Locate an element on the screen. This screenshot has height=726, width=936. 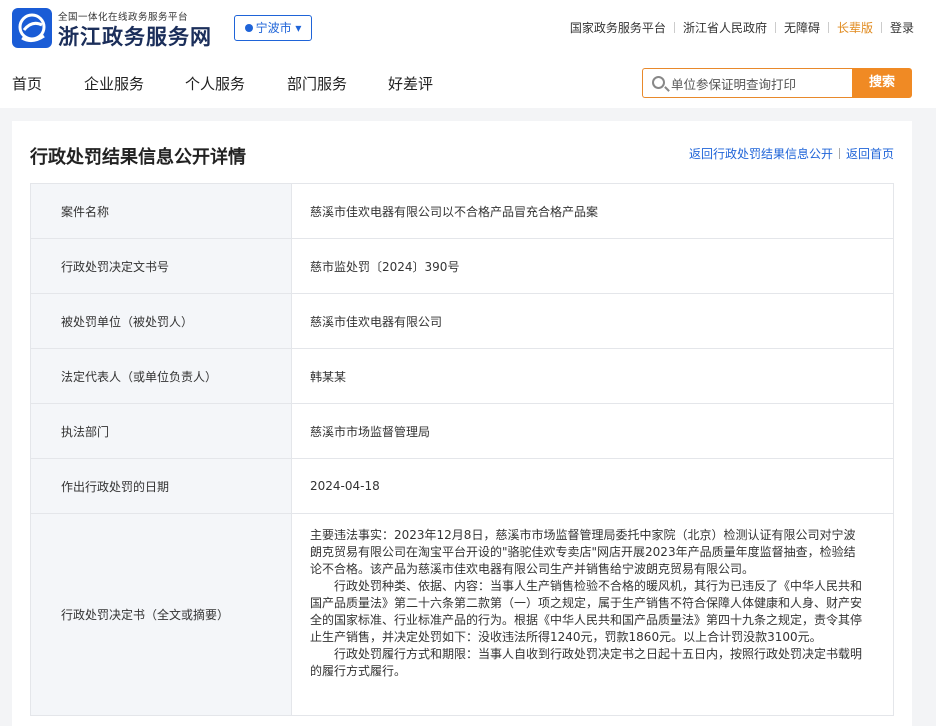
table-row: 作出行政处罚的日期 2024-04-18 is located at coordinates (462, 486).